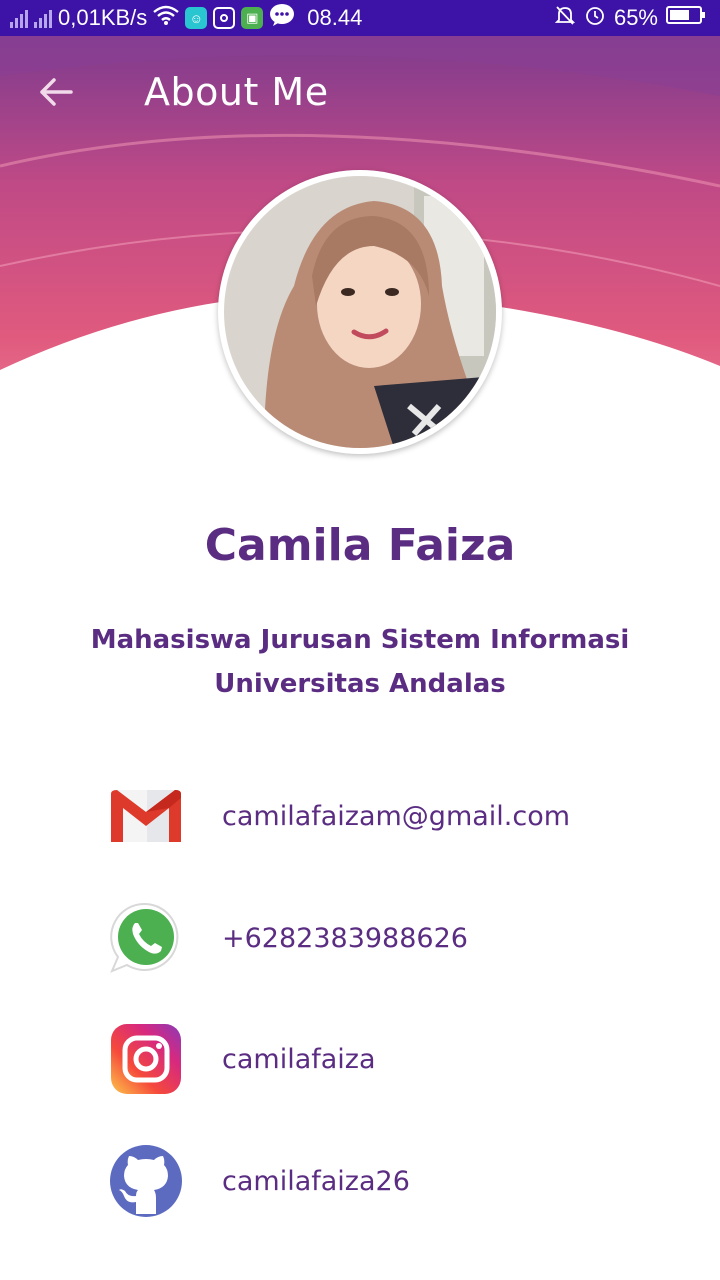 Image resolution: width=720 pixels, height=1280 pixels. I want to click on whatsapp-icon, so click(146, 938).